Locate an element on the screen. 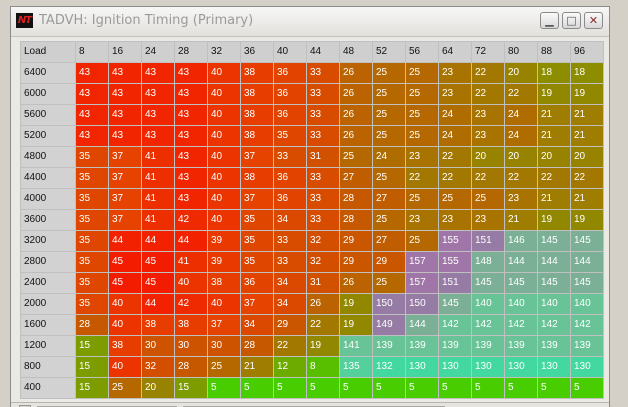 The image size is (628, 407). timing-cell: 29 is located at coordinates (290, 325).